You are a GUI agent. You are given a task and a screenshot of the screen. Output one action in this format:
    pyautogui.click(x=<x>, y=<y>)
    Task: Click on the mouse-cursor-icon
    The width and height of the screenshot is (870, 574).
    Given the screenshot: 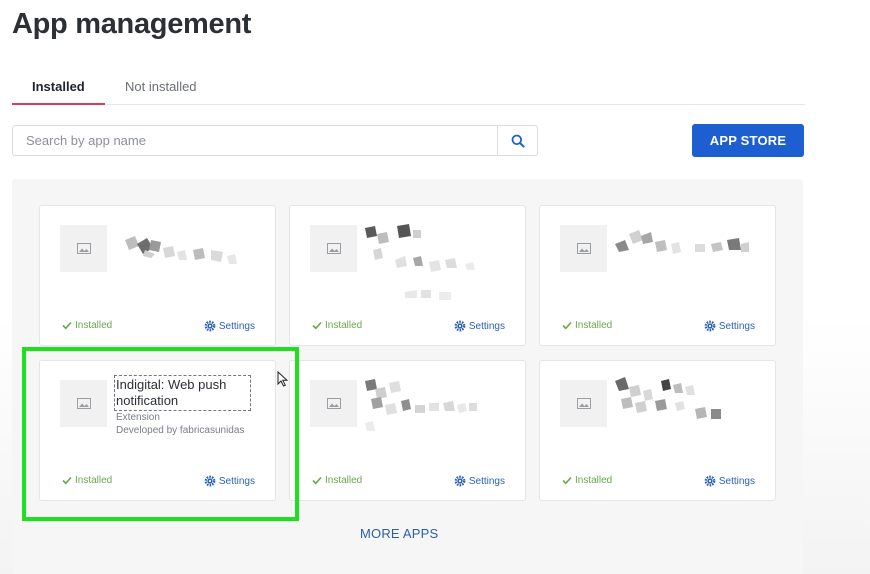 What is the action you would take?
    pyautogui.click(x=282, y=379)
    